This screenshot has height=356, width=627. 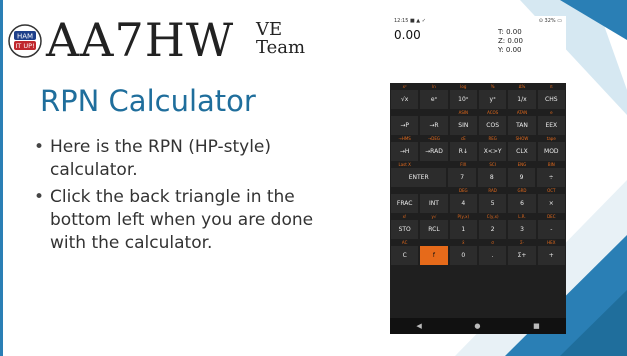 I want to click on key-frac: FRAC, so click(x=405, y=203).